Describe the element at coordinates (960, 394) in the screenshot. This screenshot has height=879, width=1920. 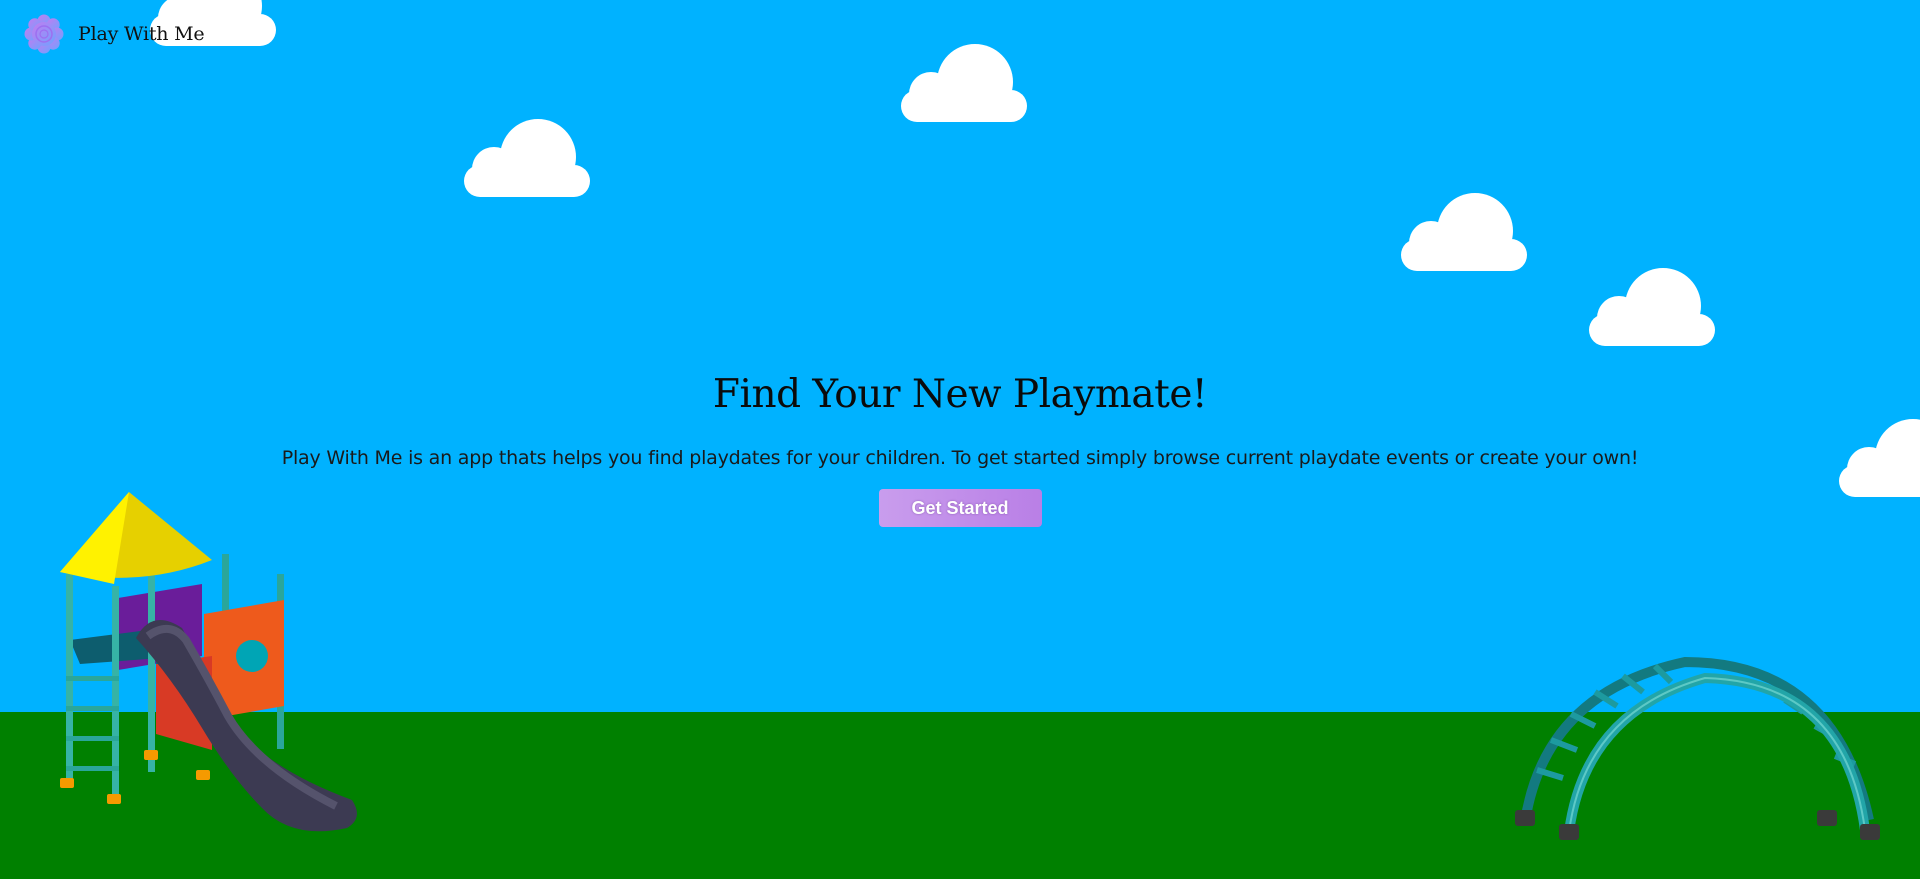
I see `hero-title: Find Your New Playmate!` at that location.